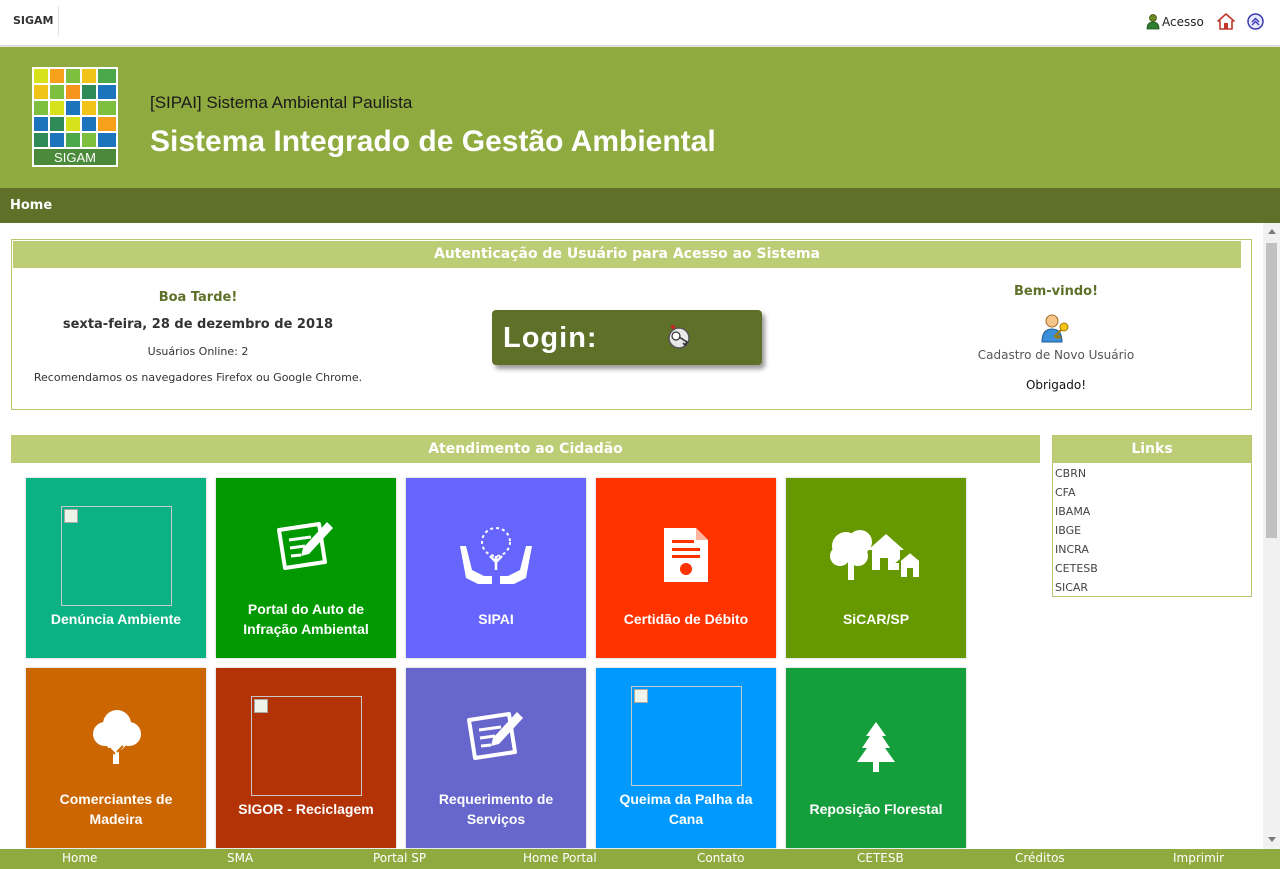 The width and height of the screenshot is (1280, 869). What do you see at coordinates (1055, 328) in the screenshot?
I see `register-user-icon` at bounding box center [1055, 328].